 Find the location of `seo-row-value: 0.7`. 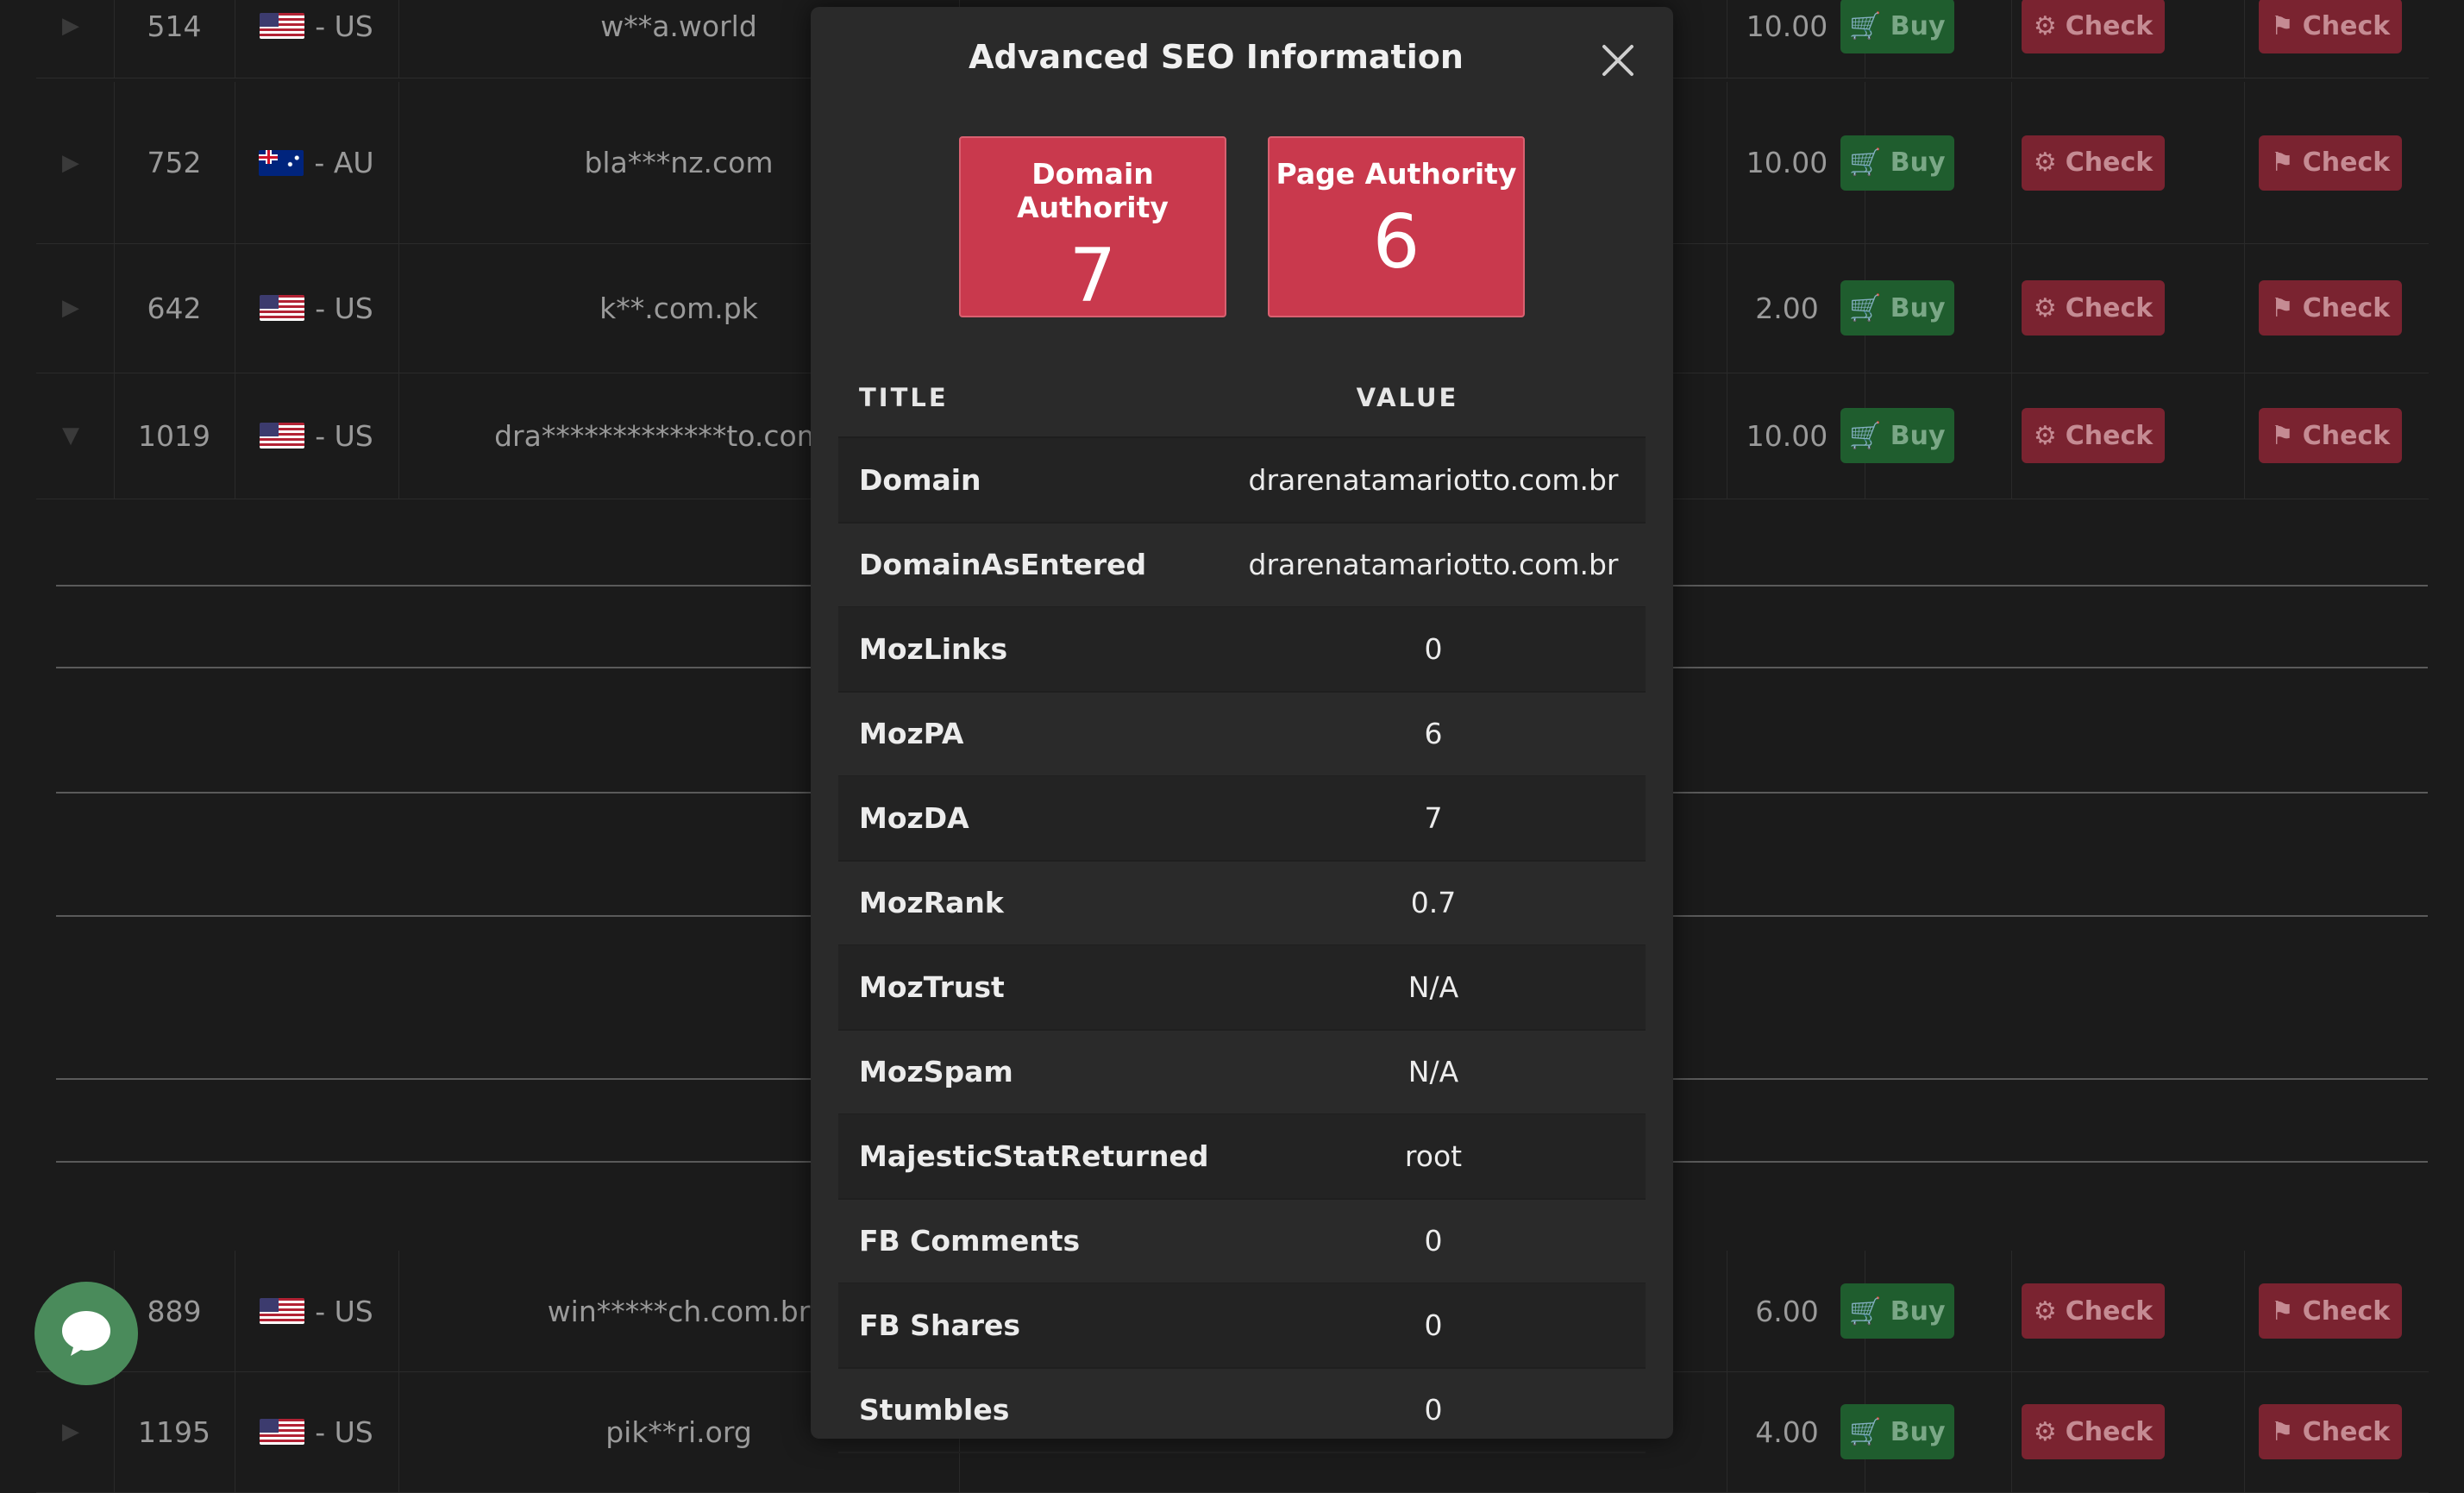

seo-row-value: 0.7 is located at coordinates (1434, 902).